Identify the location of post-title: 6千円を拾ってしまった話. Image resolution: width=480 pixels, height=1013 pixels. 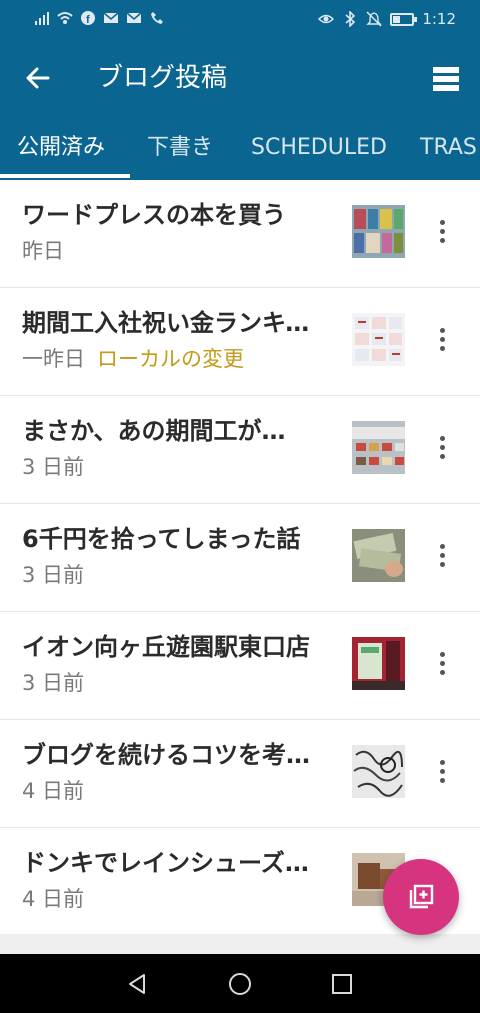
(161, 539).